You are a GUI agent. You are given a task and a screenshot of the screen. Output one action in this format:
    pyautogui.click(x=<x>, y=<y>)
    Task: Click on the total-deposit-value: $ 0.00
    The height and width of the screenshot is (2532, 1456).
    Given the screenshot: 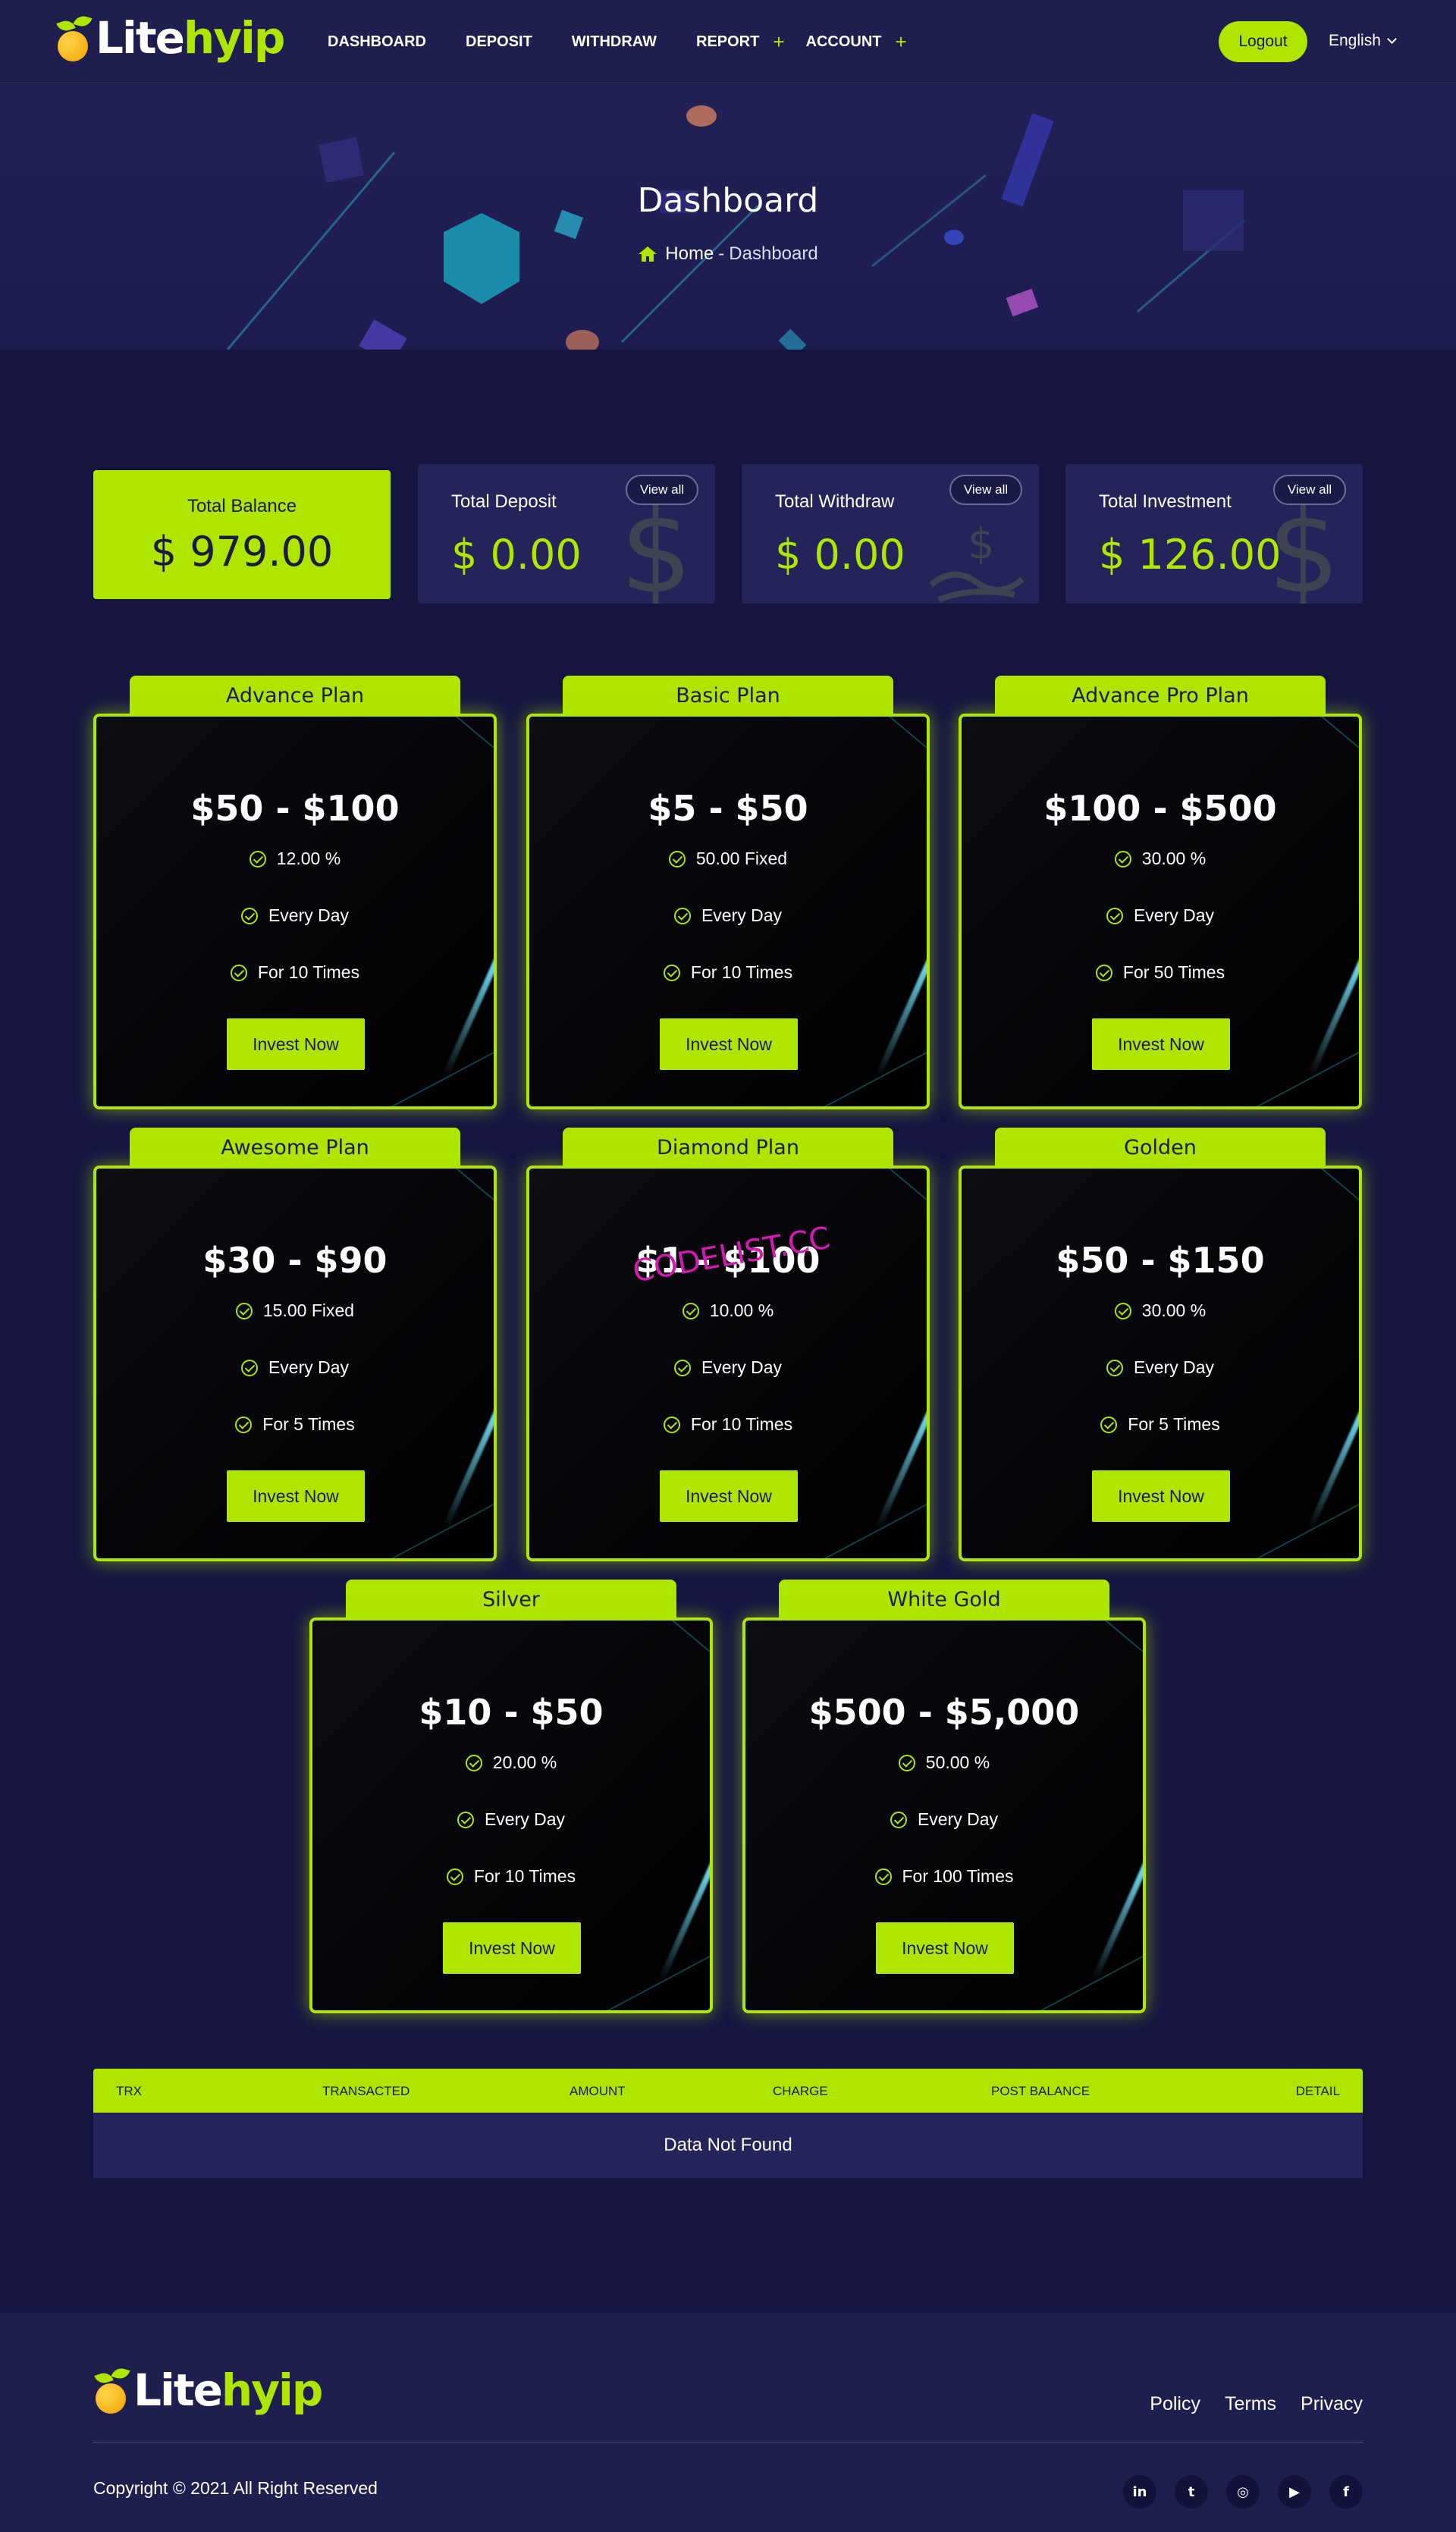 What is the action you would take?
    pyautogui.click(x=516, y=555)
    